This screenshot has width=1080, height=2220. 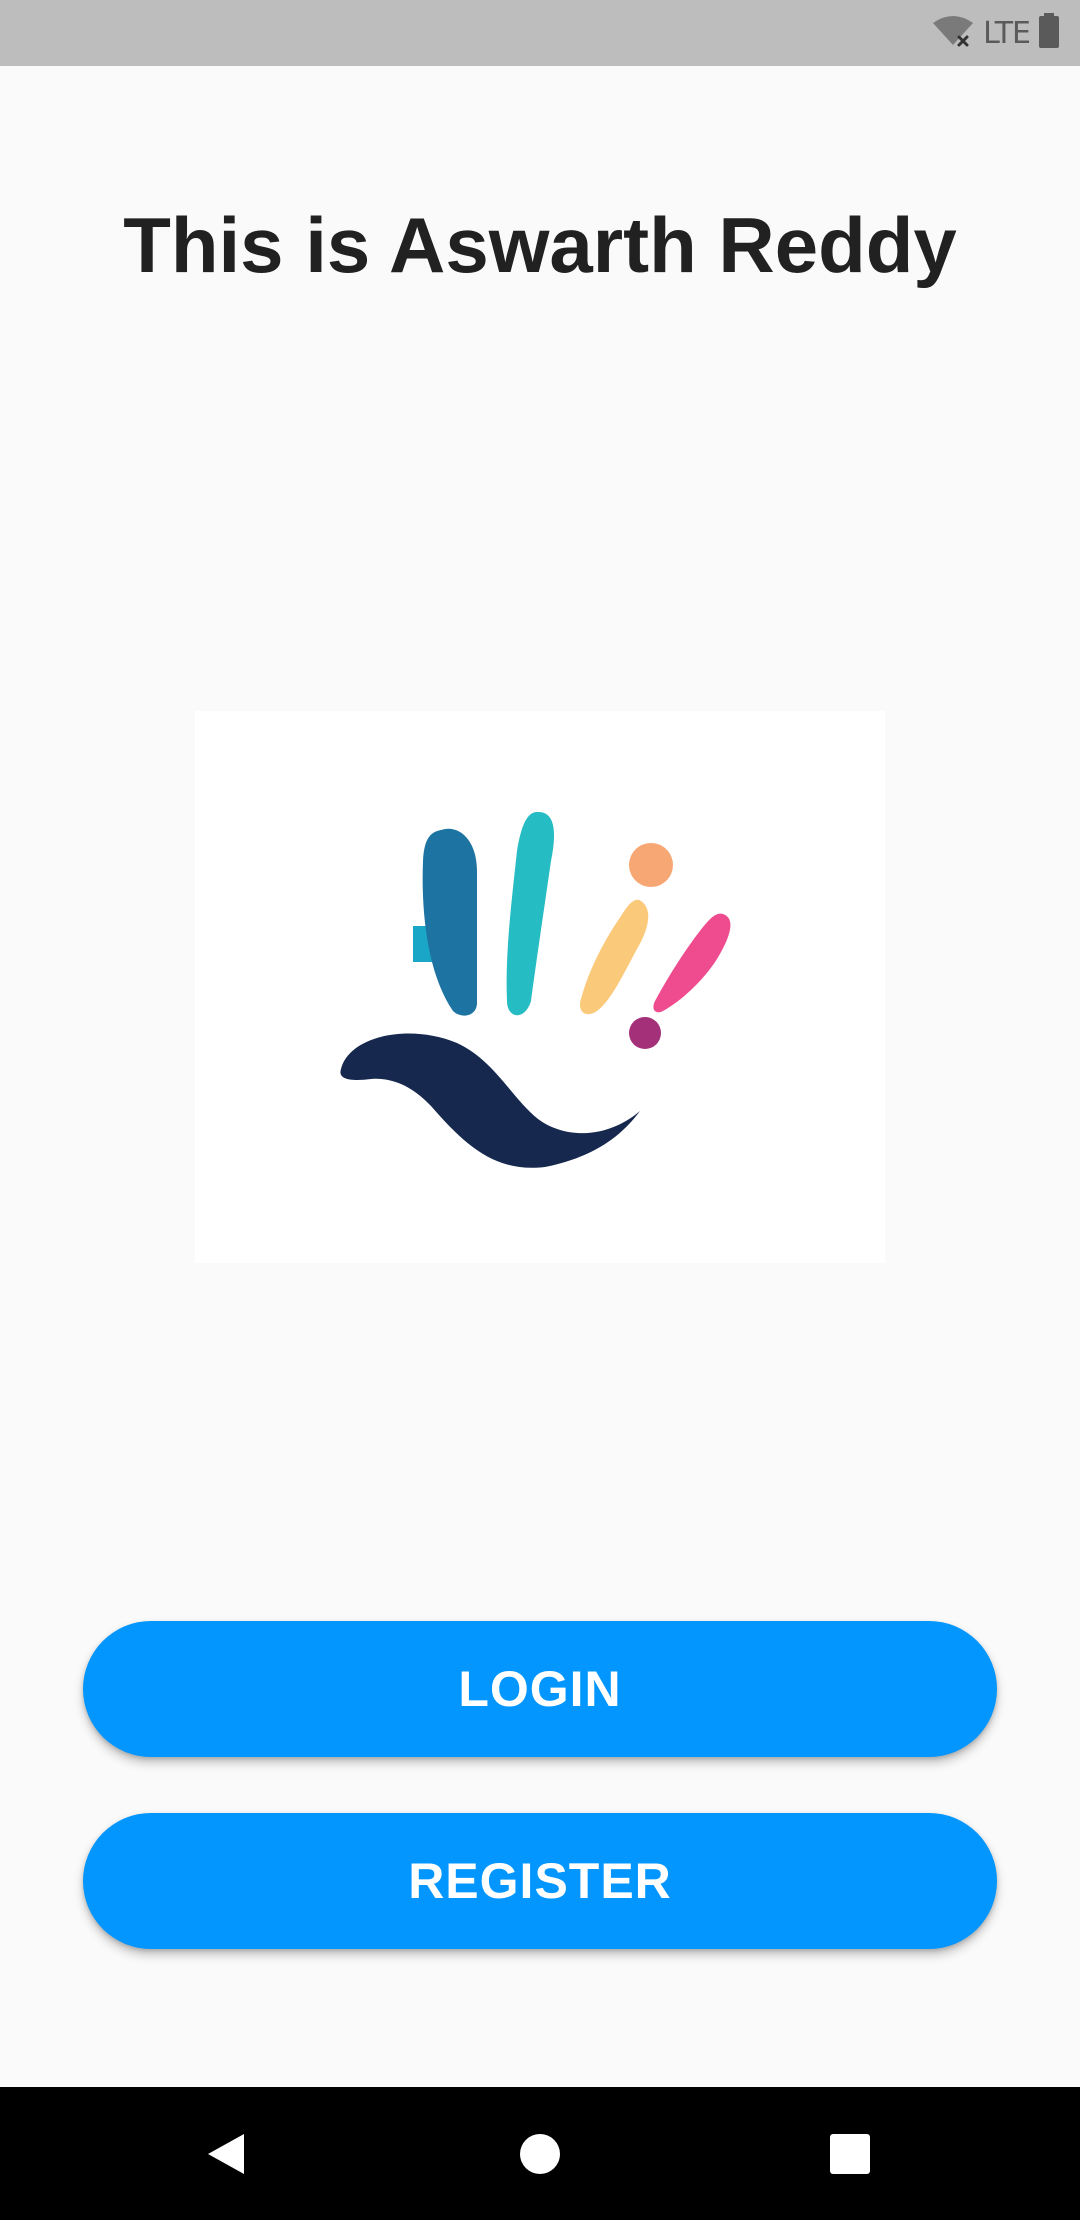 I want to click on network-type-label: LTE, so click(x=1007, y=33).